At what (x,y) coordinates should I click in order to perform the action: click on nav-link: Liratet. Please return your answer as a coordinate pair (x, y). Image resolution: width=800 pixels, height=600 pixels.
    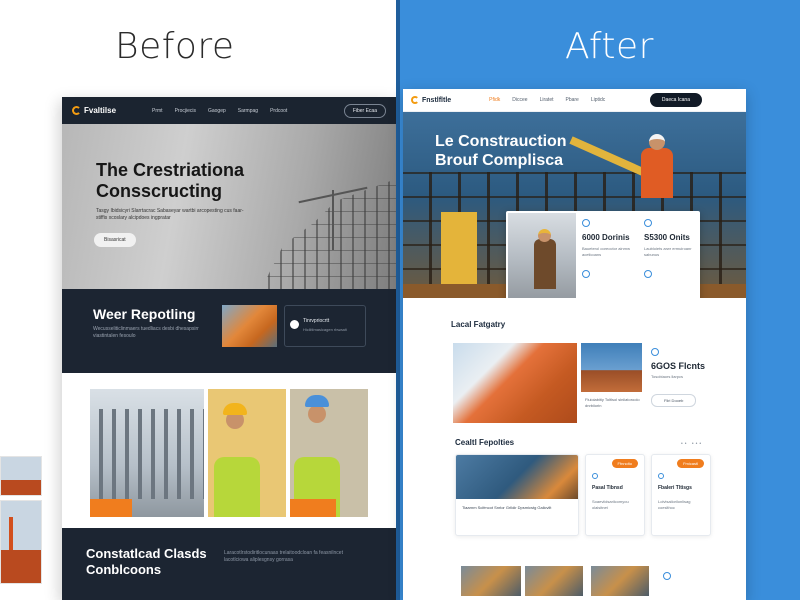
    Looking at the image, I should click on (547, 100).